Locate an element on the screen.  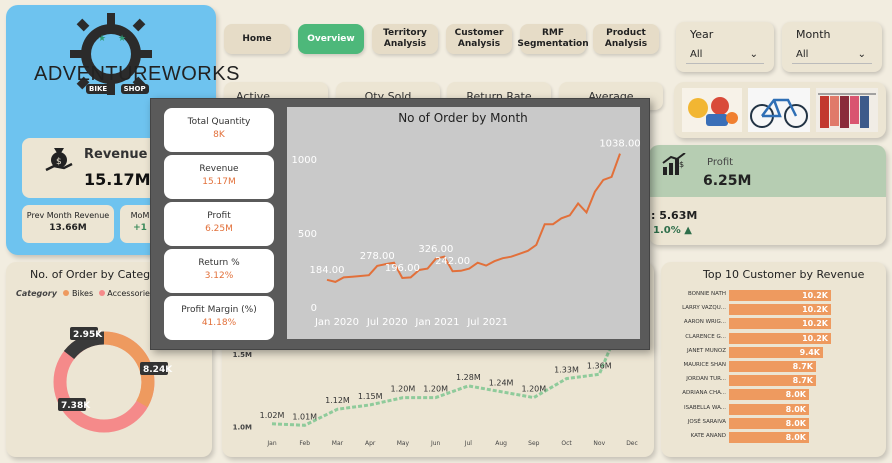
bar-category-label: KATE ANAND is located at coordinates (708, 436).